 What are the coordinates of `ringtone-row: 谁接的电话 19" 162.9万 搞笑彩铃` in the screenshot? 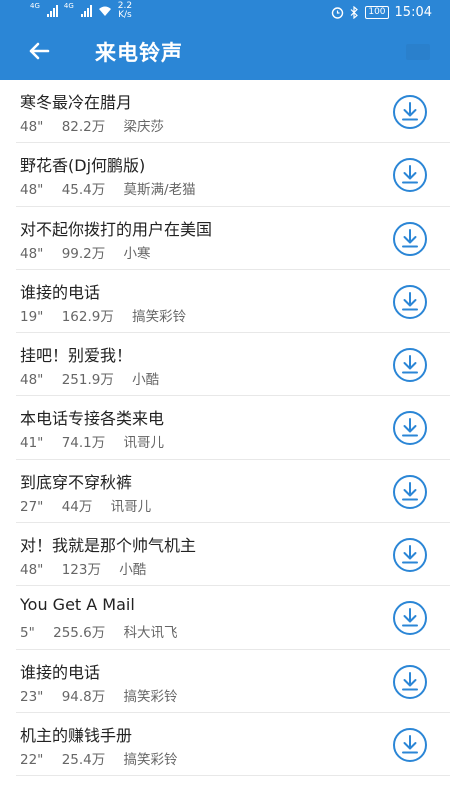 It's located at (233, 302).